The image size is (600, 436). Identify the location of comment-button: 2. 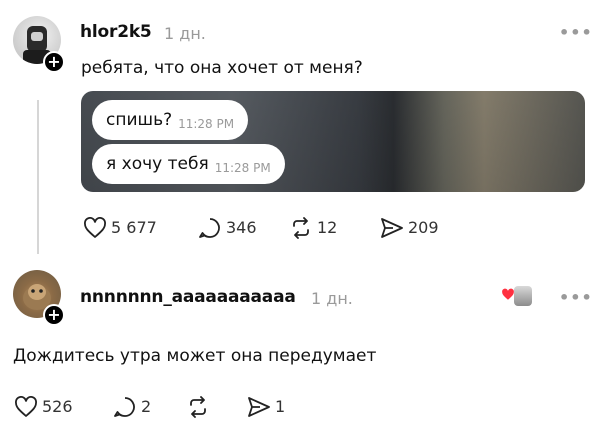
(132, 407).